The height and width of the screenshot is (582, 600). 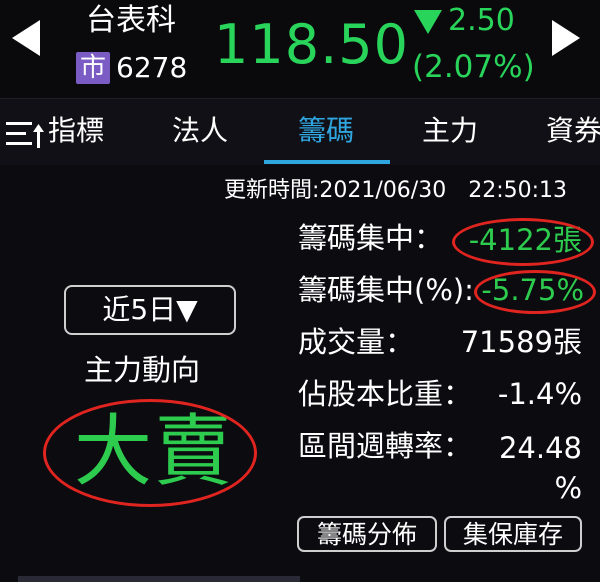 What do you see at coordinates (396, 190) in the screenshot?
I see `update-time: 更新時間:2021/06/30 22:50:13` at bounding box center [396, 190].